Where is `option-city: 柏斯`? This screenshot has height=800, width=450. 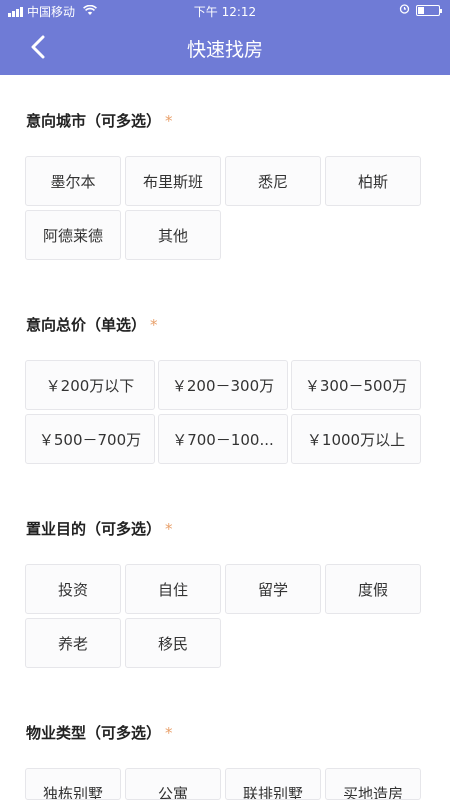
option-city: 柏斯 is located at coordinates (373, 181).